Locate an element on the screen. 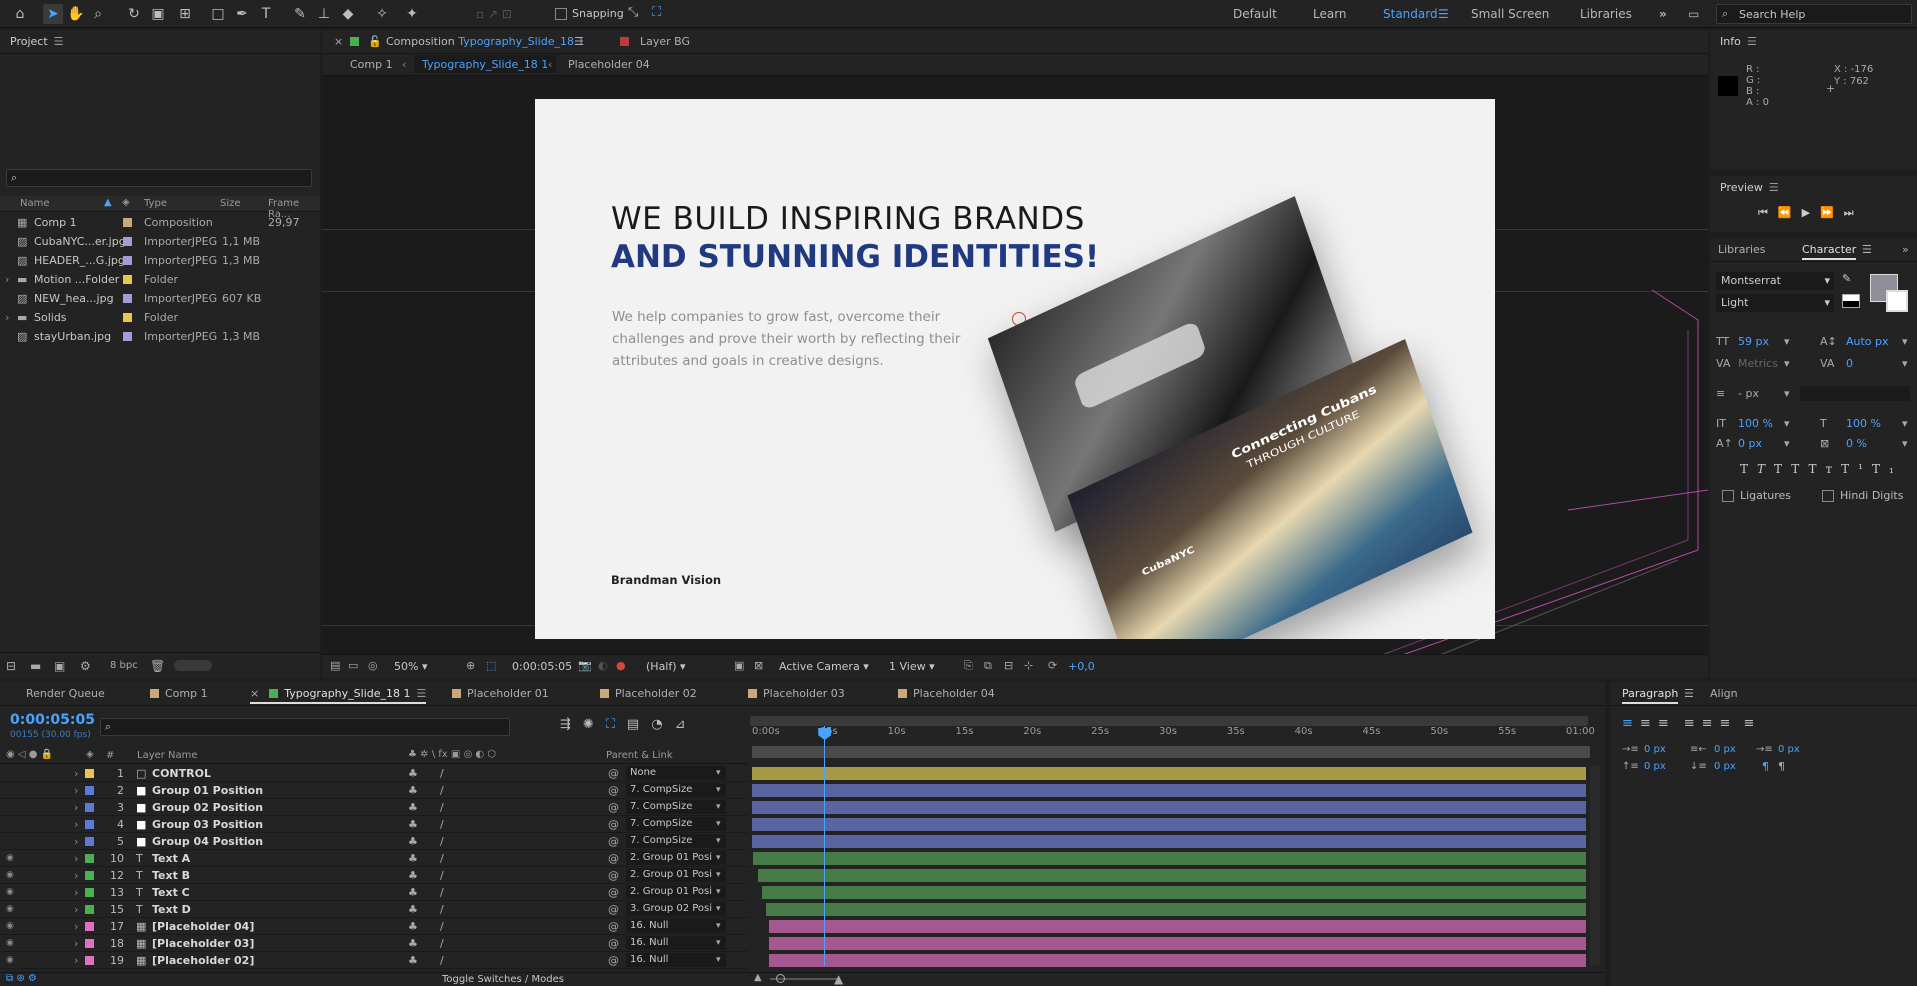  font-size-value: 59 px is located at coordinates (1753, 341).